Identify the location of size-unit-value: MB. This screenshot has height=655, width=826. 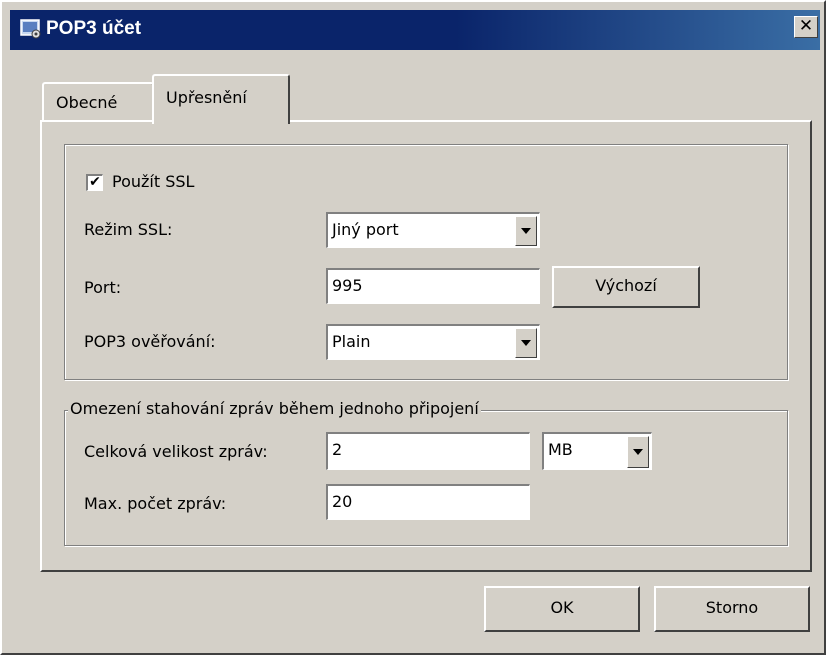
(560, 449).